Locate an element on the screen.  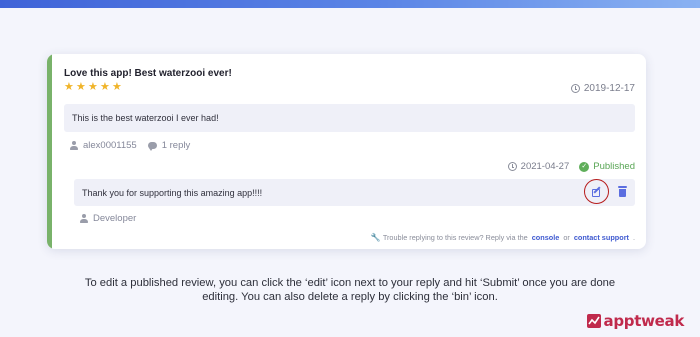
edit-button is located at coordinates (596, 191).